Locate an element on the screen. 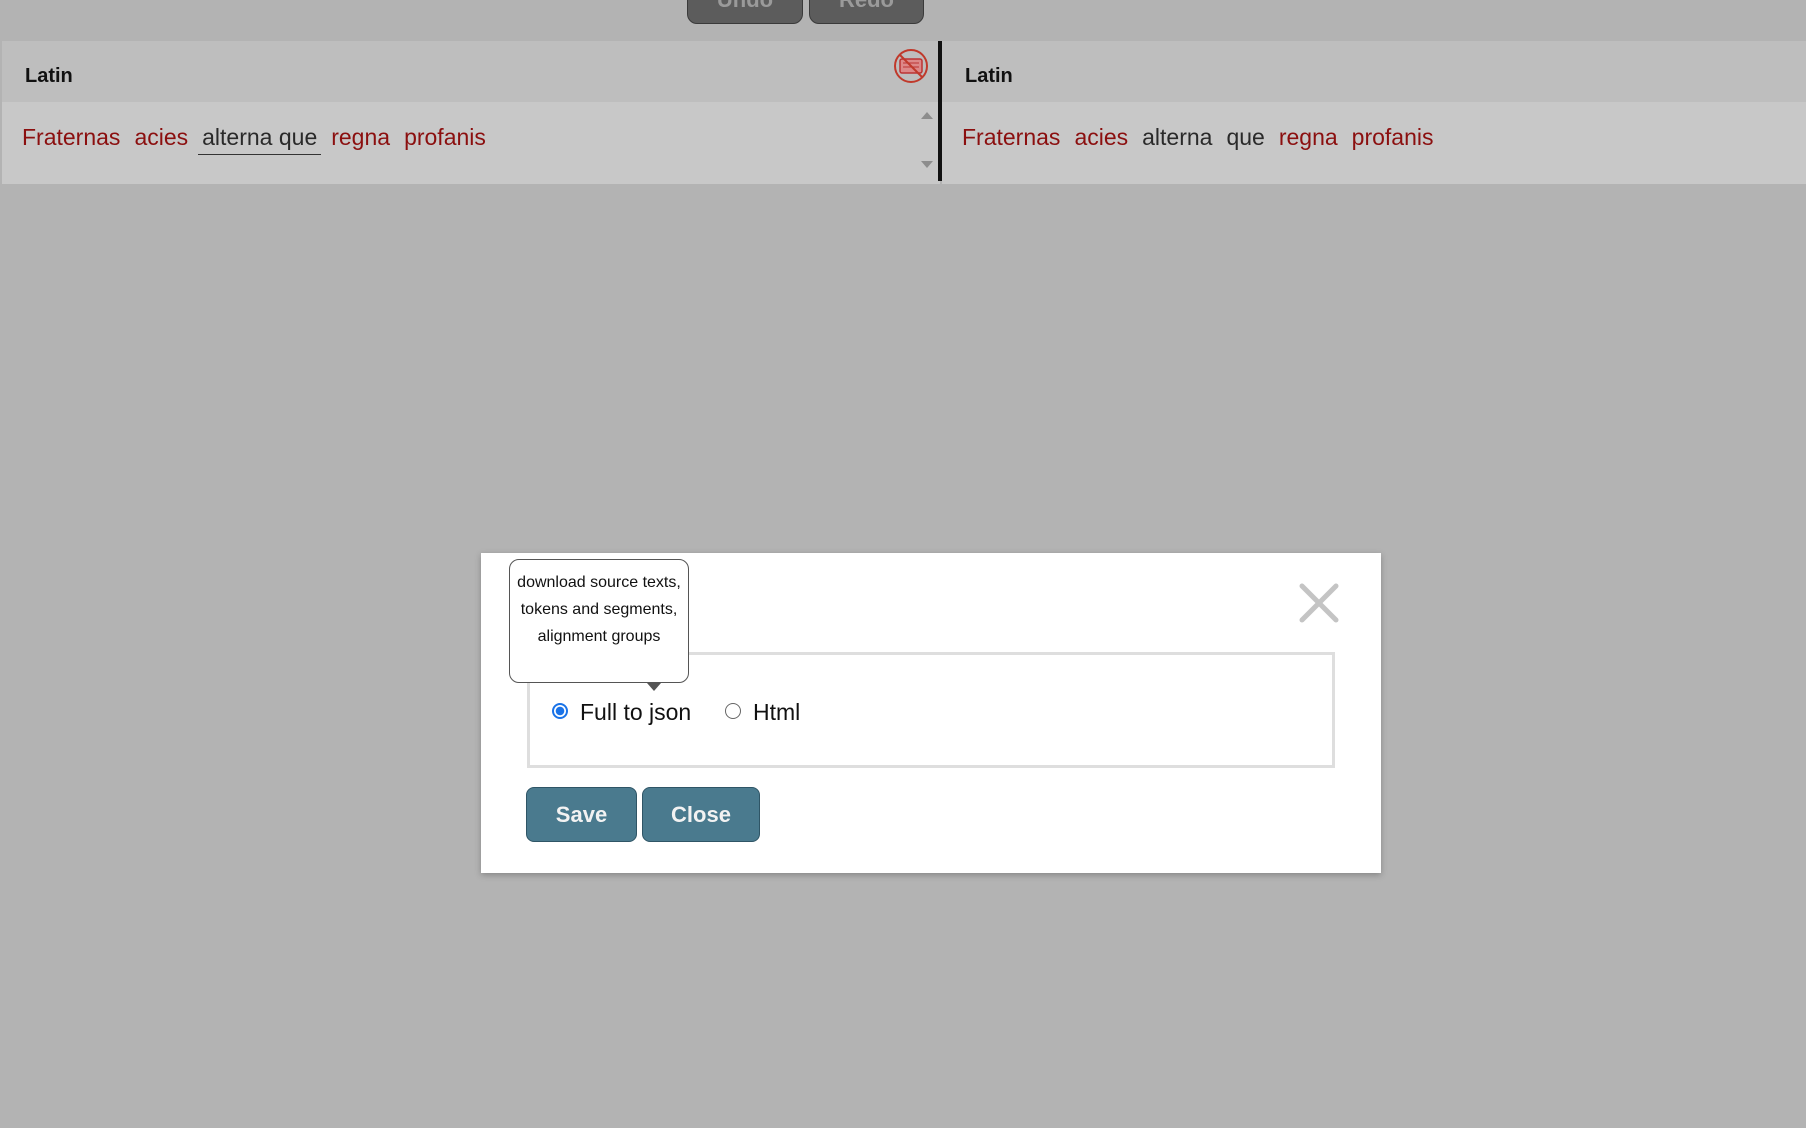  scroll-down-arrow-icon is located at coordinates (927, 164).